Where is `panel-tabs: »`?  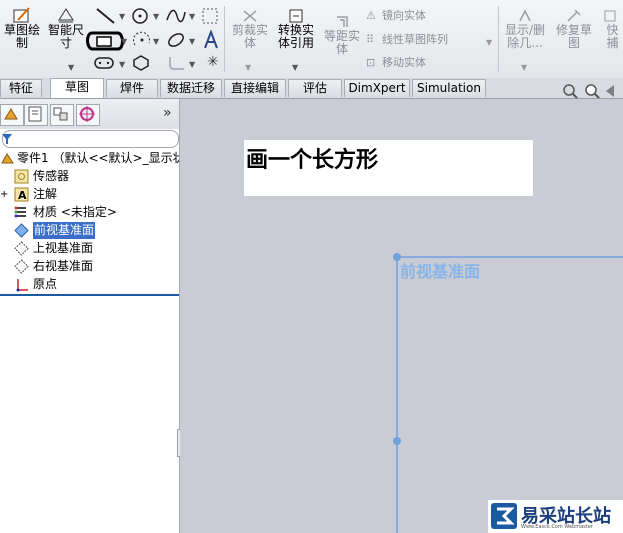 panel-tabs: » is located at coordinates (89, 114).